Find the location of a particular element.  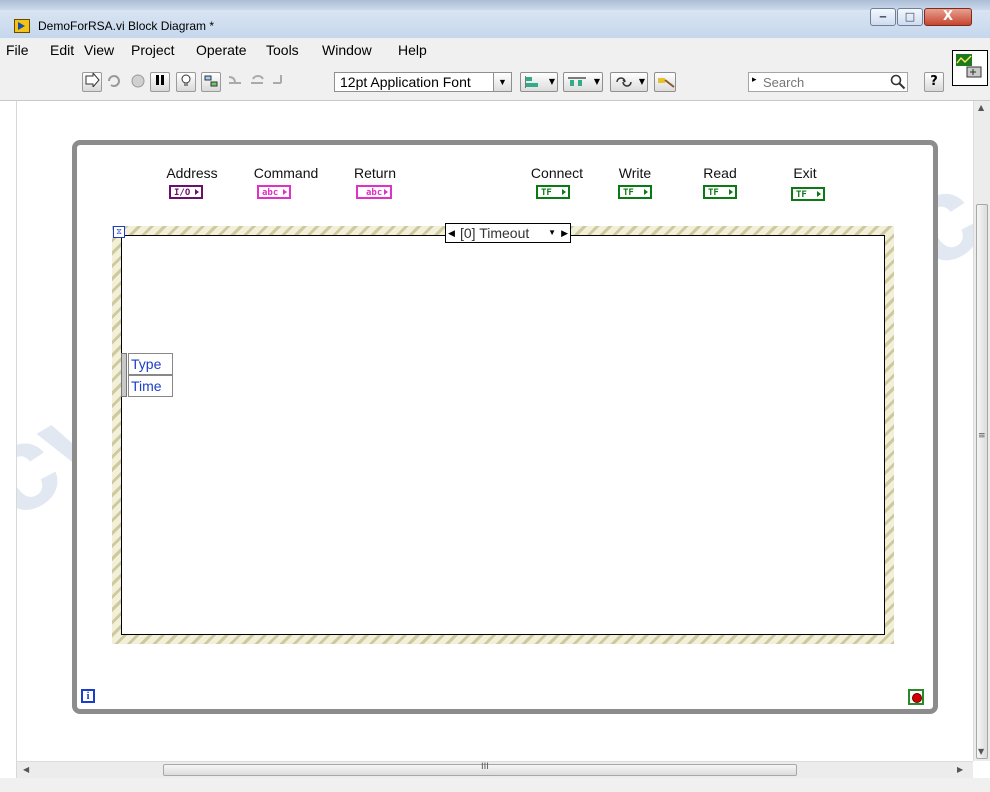

context-help-button: ? is located at coordinates (934, 82).